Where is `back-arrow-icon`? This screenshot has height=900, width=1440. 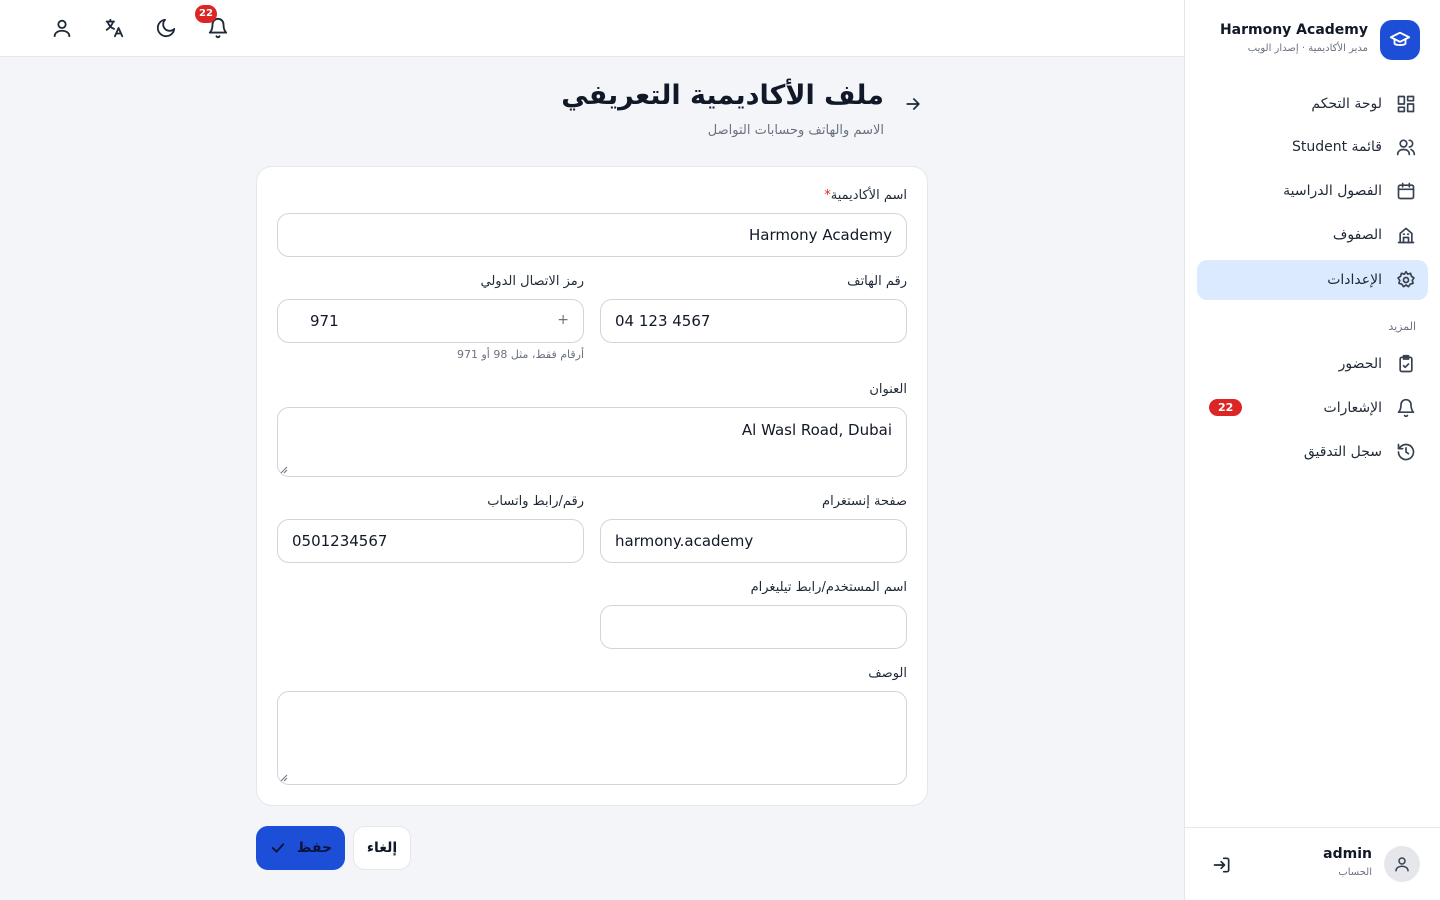
back-arrow-icon is located at coordinates (913, 104).